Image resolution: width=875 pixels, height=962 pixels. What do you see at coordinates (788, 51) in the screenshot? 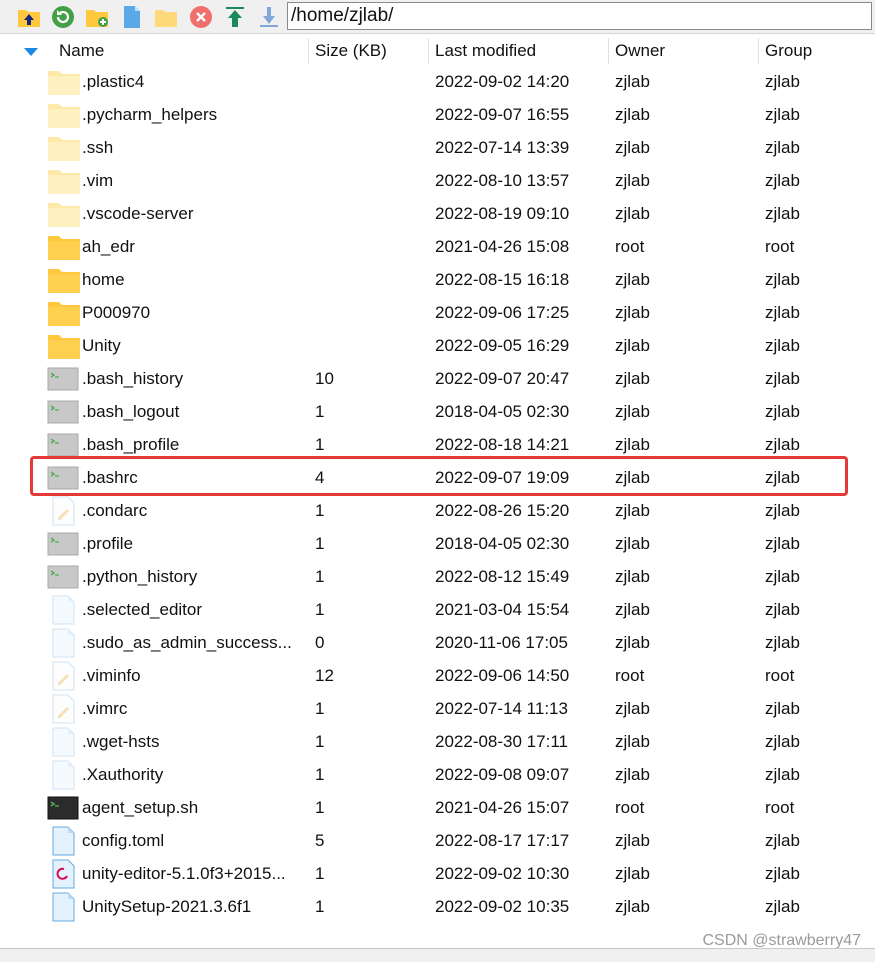
I see `column-group: Group` at bounding box center [788, 51].